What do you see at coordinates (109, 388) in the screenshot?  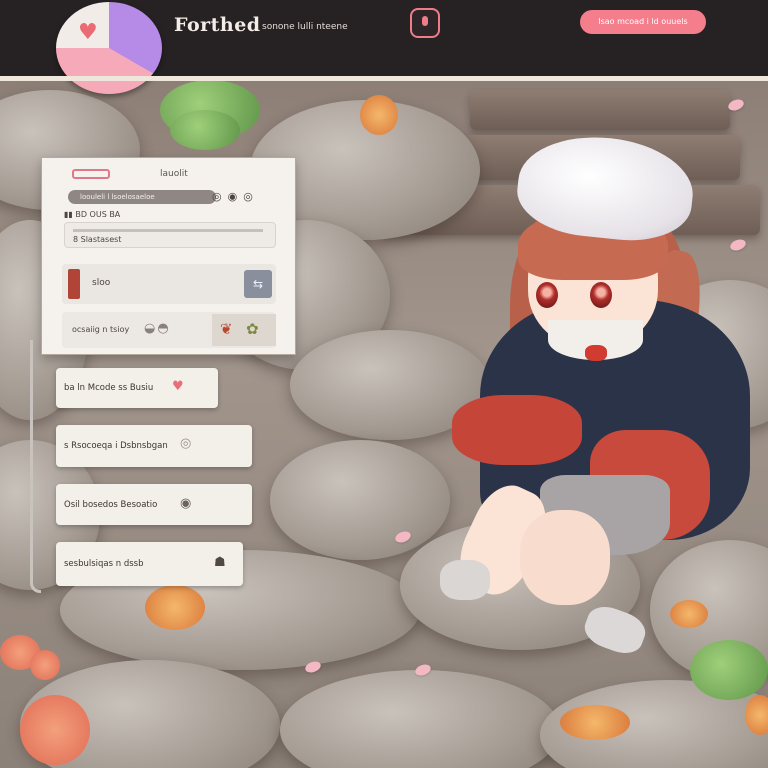 I see `card-label: ba ln Mcode ss Busiu` at bounding box center [109, 388].